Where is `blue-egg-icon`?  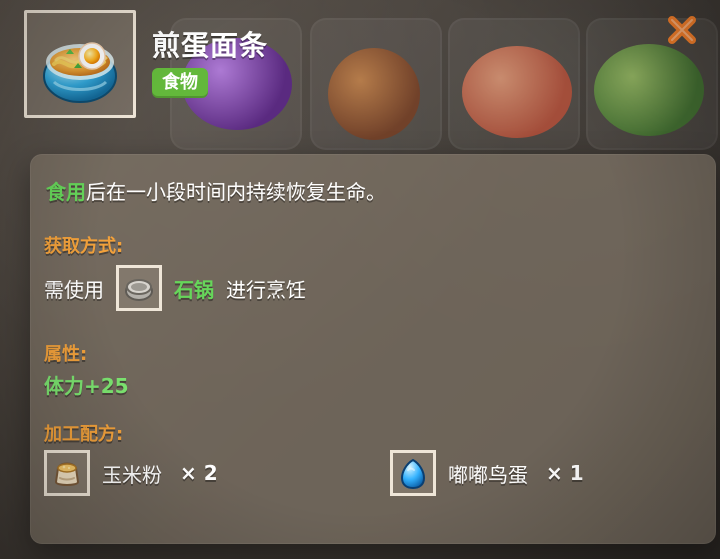 blue-egg-icon is located at coordinates (413, 474).